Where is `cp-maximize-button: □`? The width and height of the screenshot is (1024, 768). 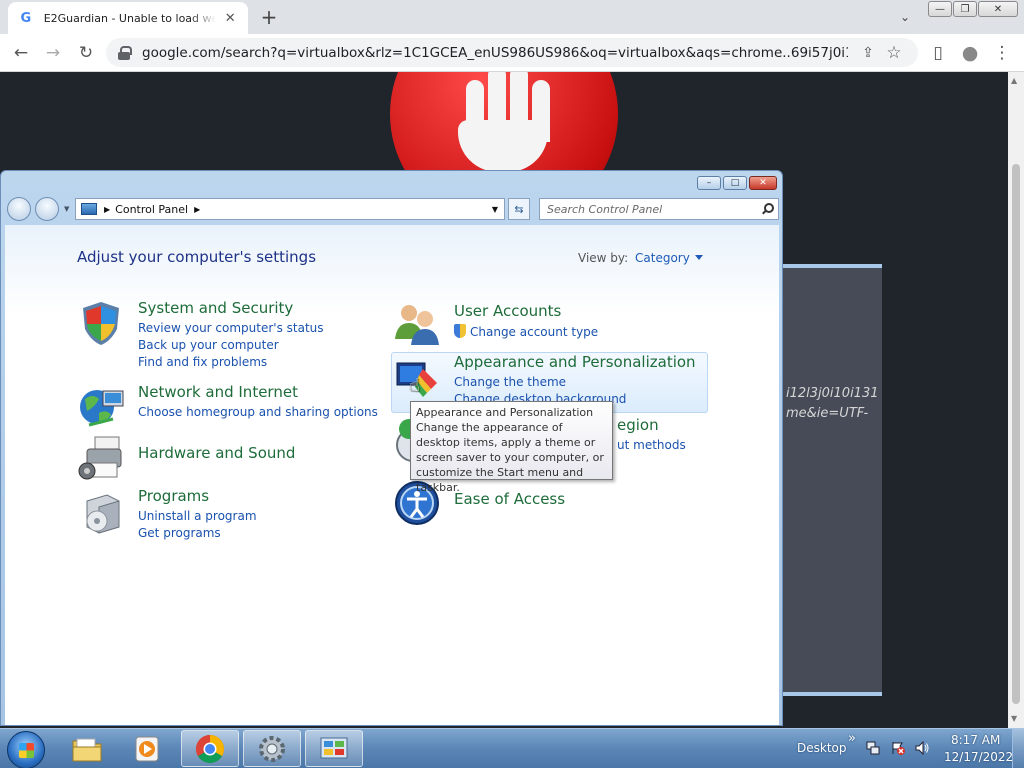 cp-maximize-button: □ is located at coordinates (735, 183).